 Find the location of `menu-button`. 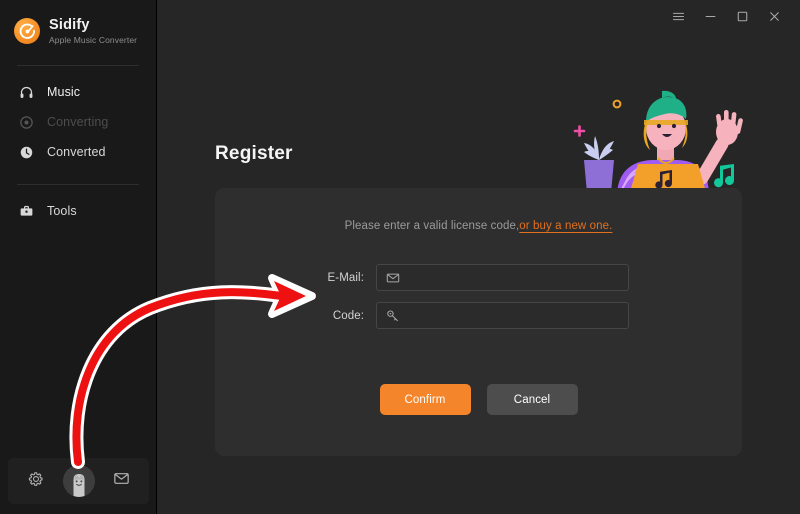

menu-button is located at coordinates (678, 19).